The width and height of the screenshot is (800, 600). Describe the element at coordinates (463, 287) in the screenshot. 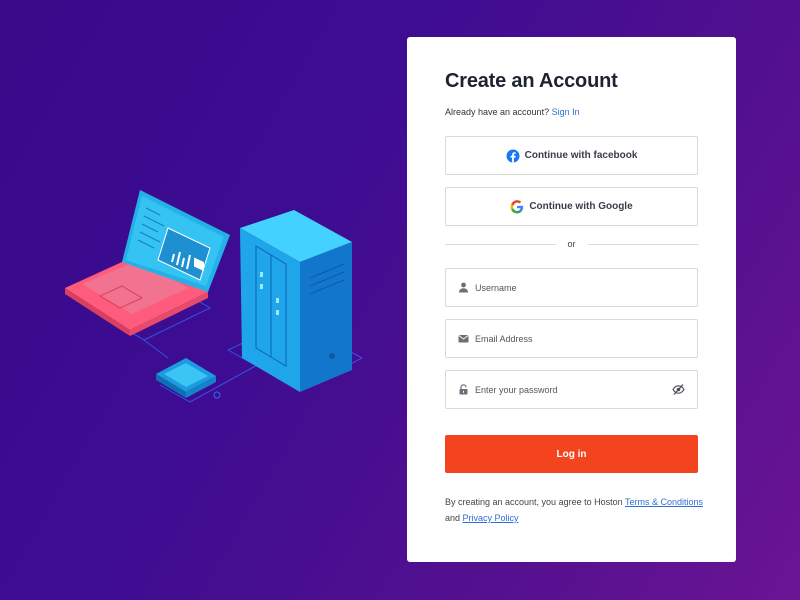

I see `user-icon` at that location.